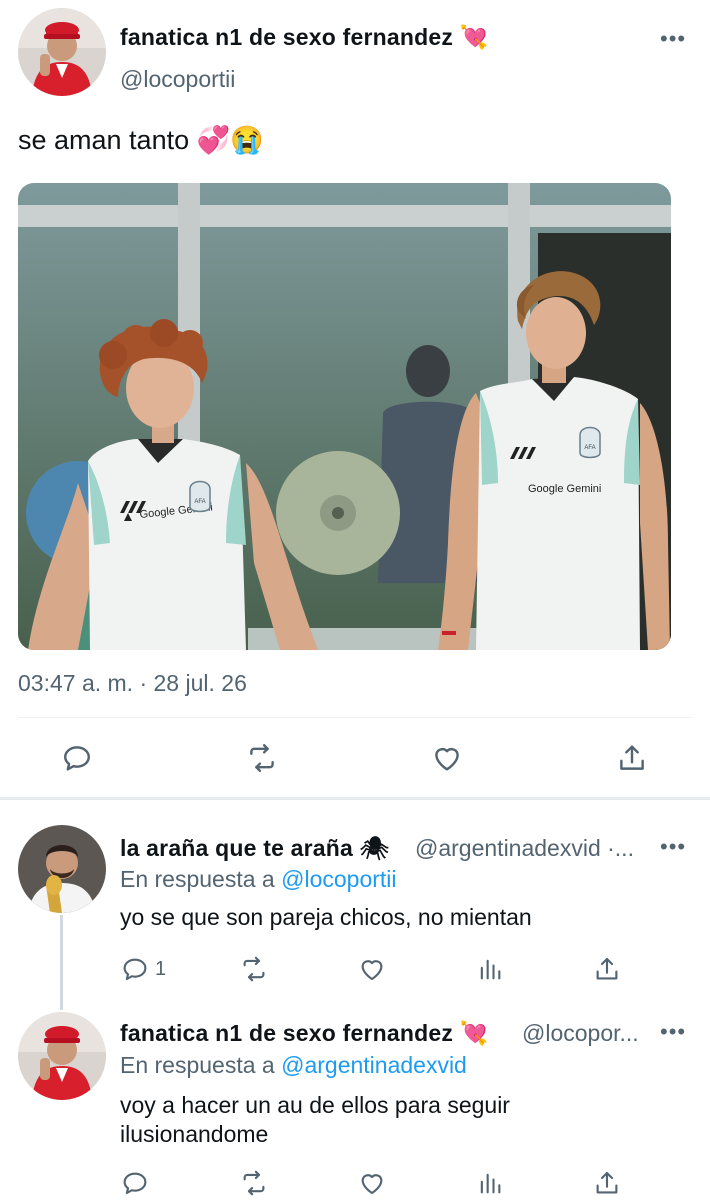  What do you see at coordinates (304, 1033) in the screenshot?
I see `reply-author-name: fanatica n1 de sexo fernandez 💘` at bounding box center [304, 1033].